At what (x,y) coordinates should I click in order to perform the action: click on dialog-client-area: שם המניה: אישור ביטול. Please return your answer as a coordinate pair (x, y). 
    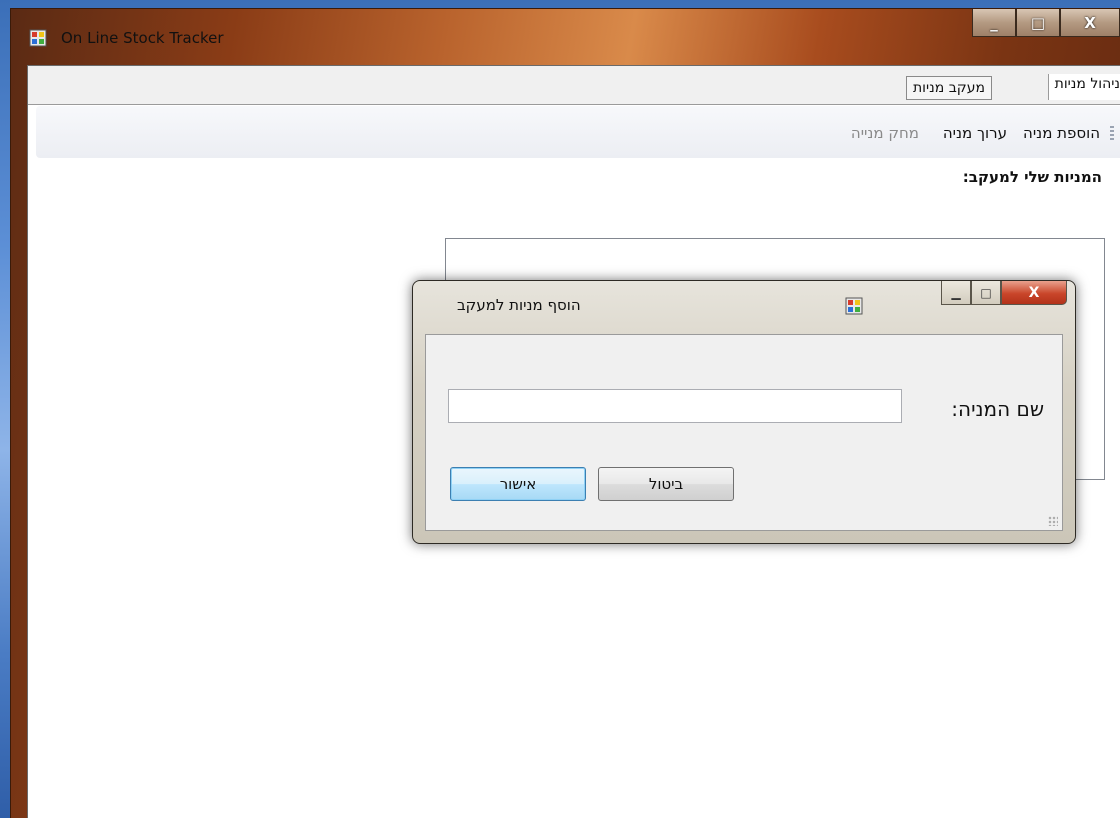
    Looking at the image, I should click on (744, 432).